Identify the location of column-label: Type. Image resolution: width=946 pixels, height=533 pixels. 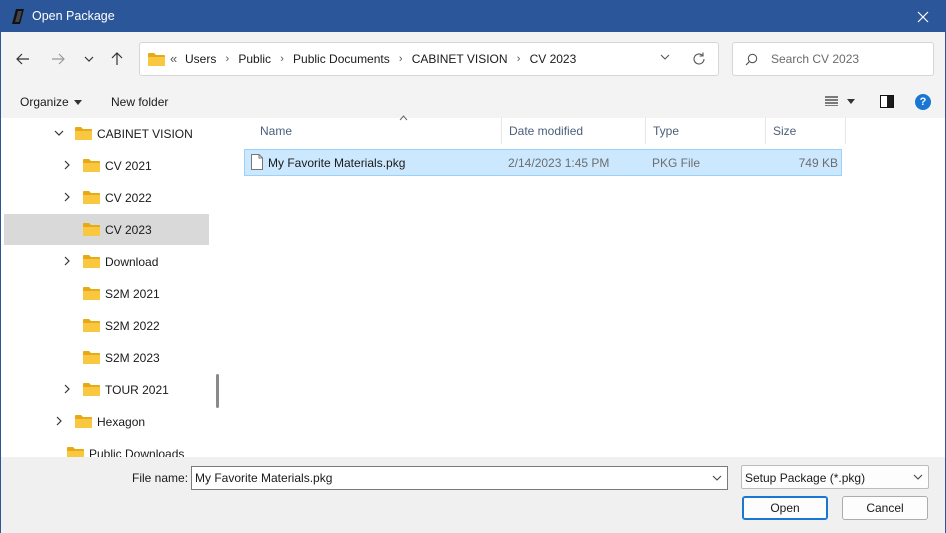
(666, 131).